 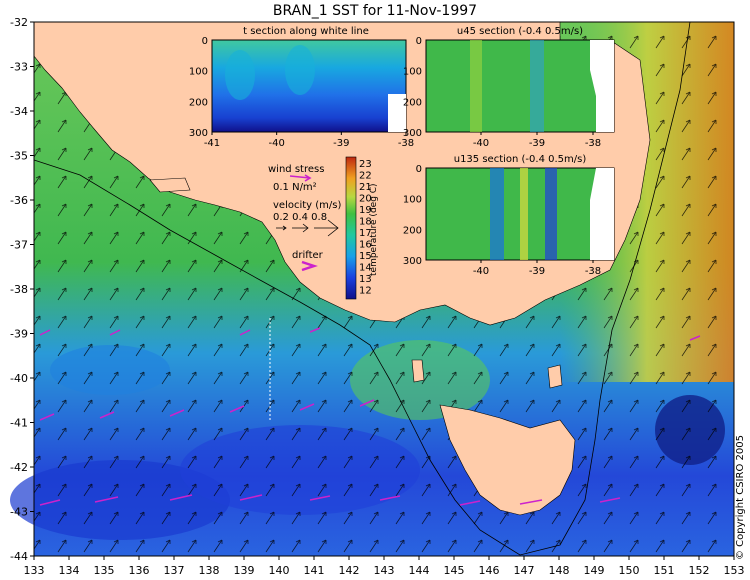 What do you see at coordinates (489, 570) in the screenshot?
I see `x-tick-label: 146` at bounding box center [489, 570].